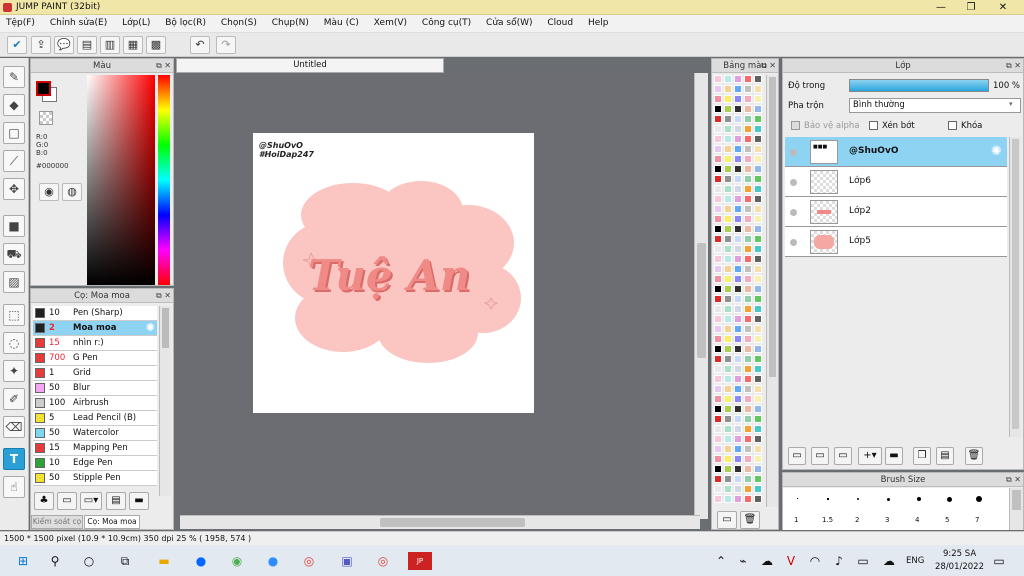 Image resolution: width=1024 pixels, height=576 pixels. I want to click on merge-layer-icon: ▤, so click(945, 456).